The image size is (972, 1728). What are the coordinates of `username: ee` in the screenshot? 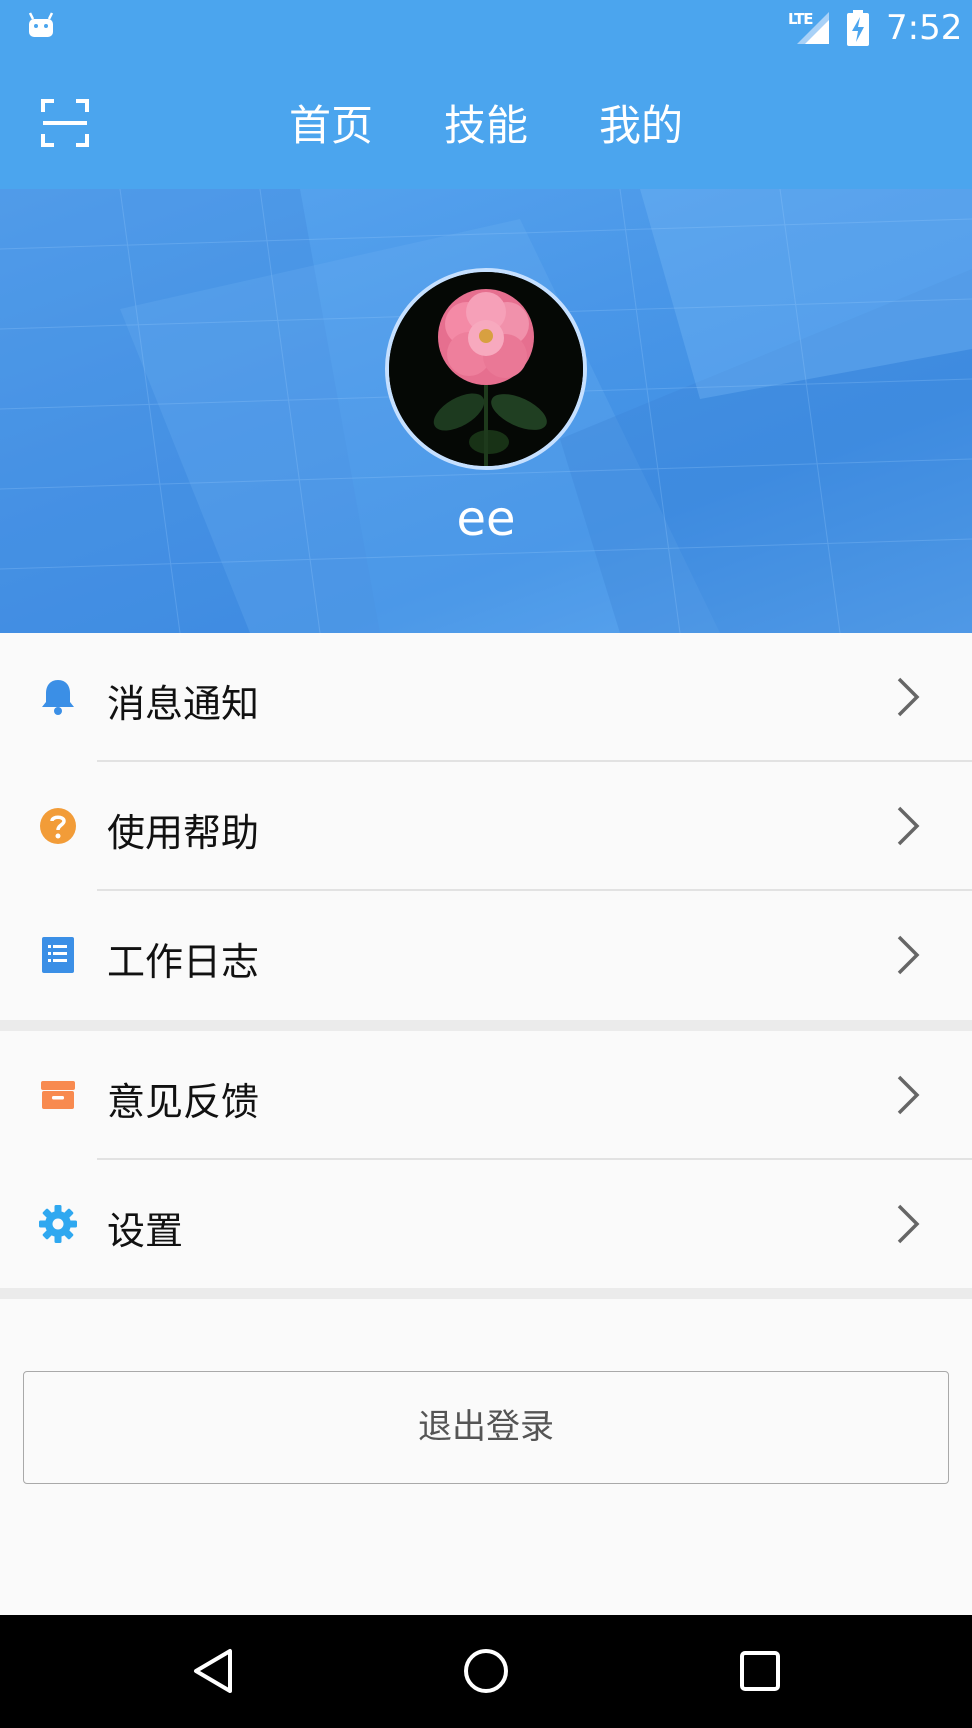 It's located at (486, 519).